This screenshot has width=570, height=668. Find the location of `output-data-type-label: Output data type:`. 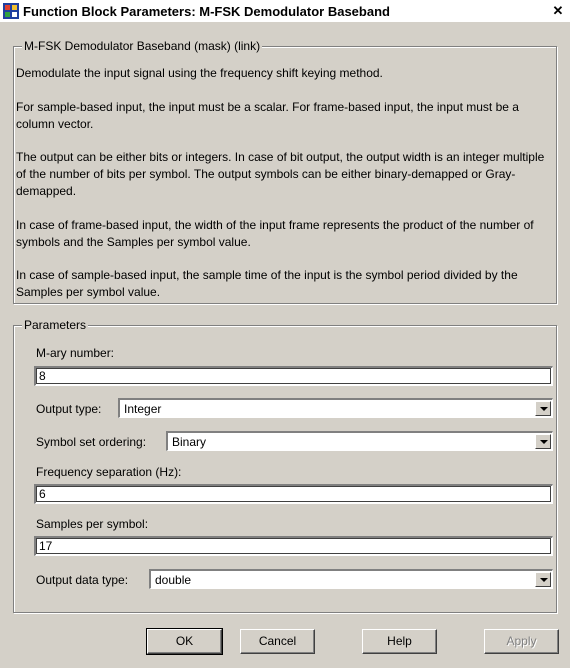

output-data-type-label: Output data type: is located at coordinates (82, 580).